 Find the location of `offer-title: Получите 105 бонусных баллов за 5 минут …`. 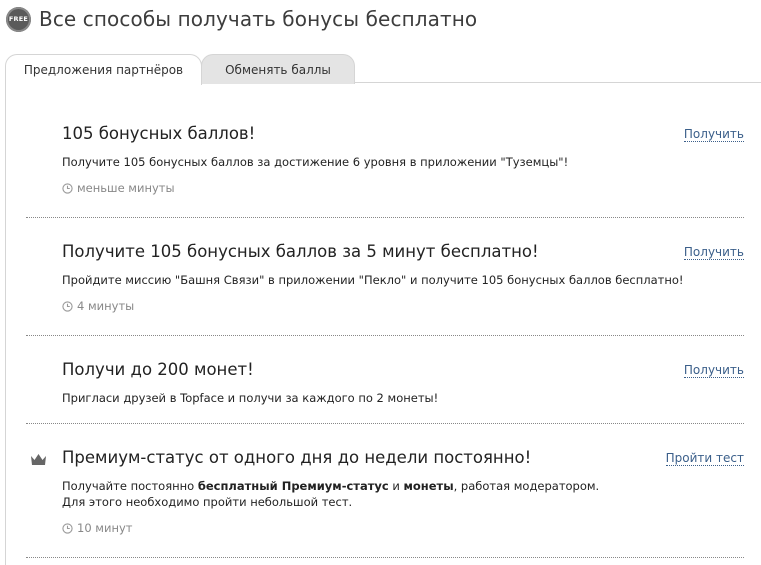

offer-title: Получите 105 бонусных баллов за 5 минут … is located at coordinates (300, 251).